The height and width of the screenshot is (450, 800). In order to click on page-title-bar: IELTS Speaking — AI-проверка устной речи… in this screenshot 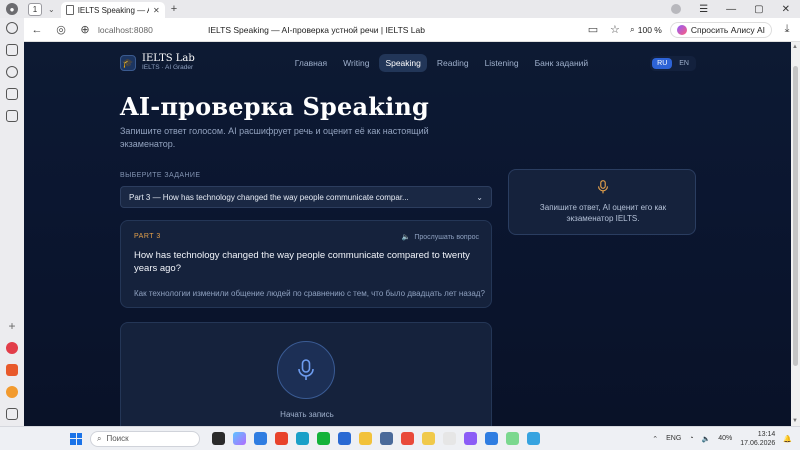, I will do `click(316, 29)`.